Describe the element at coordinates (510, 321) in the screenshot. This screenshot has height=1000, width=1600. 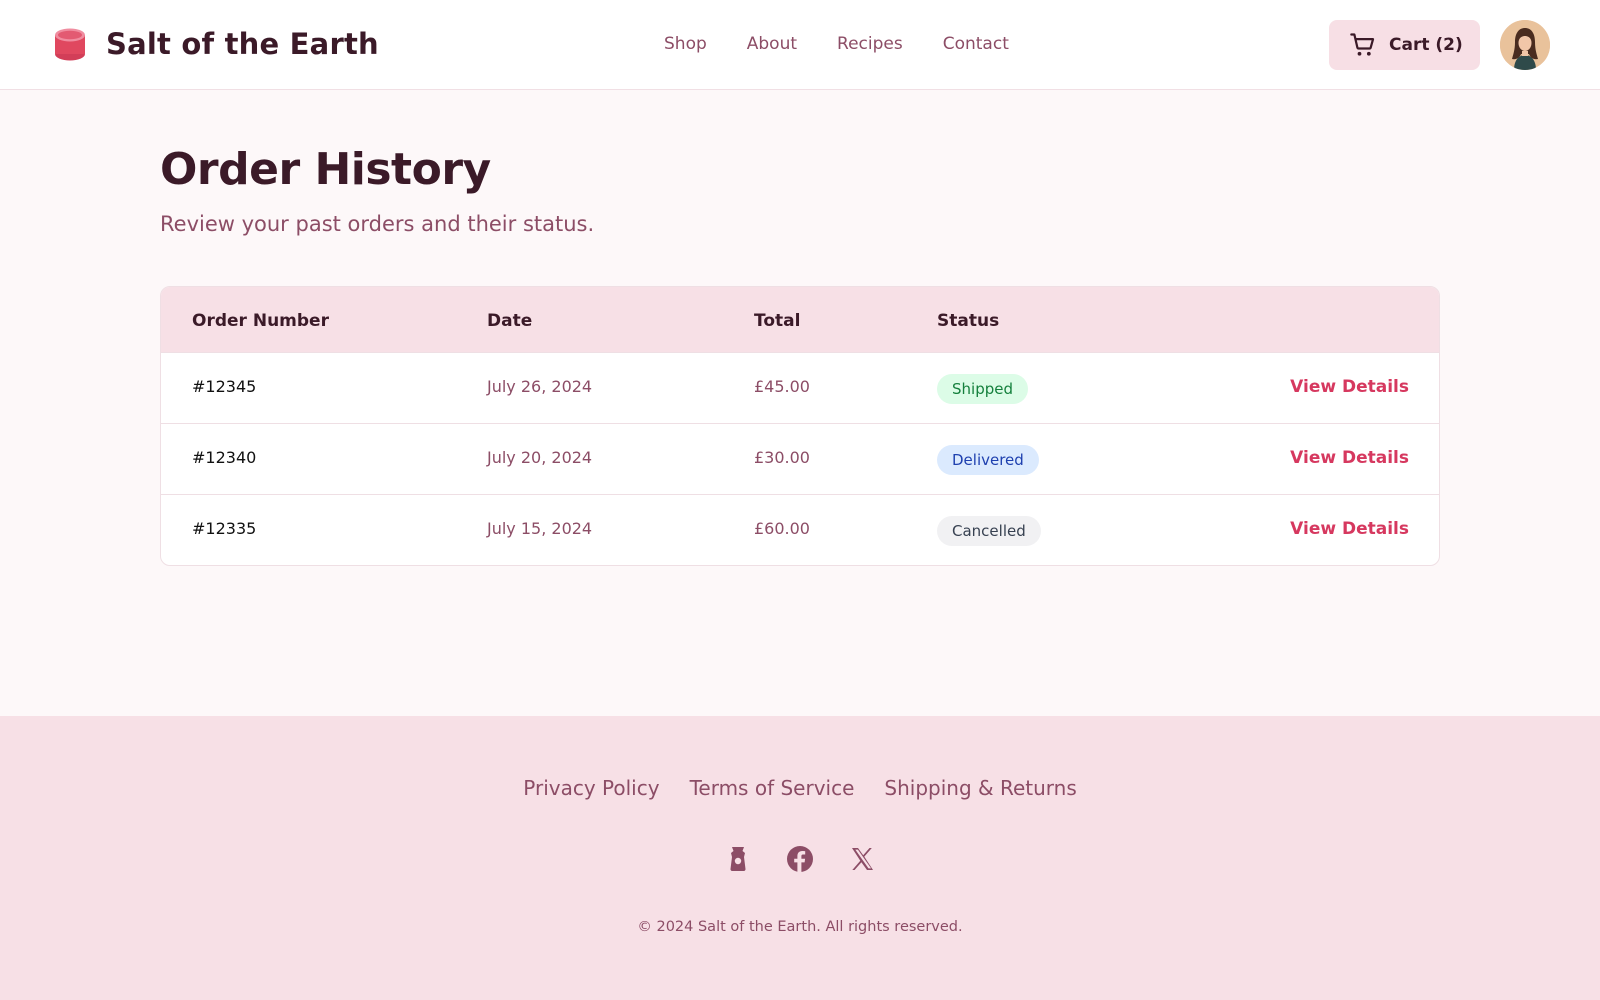
I see `column-header-date: Date` at that location.